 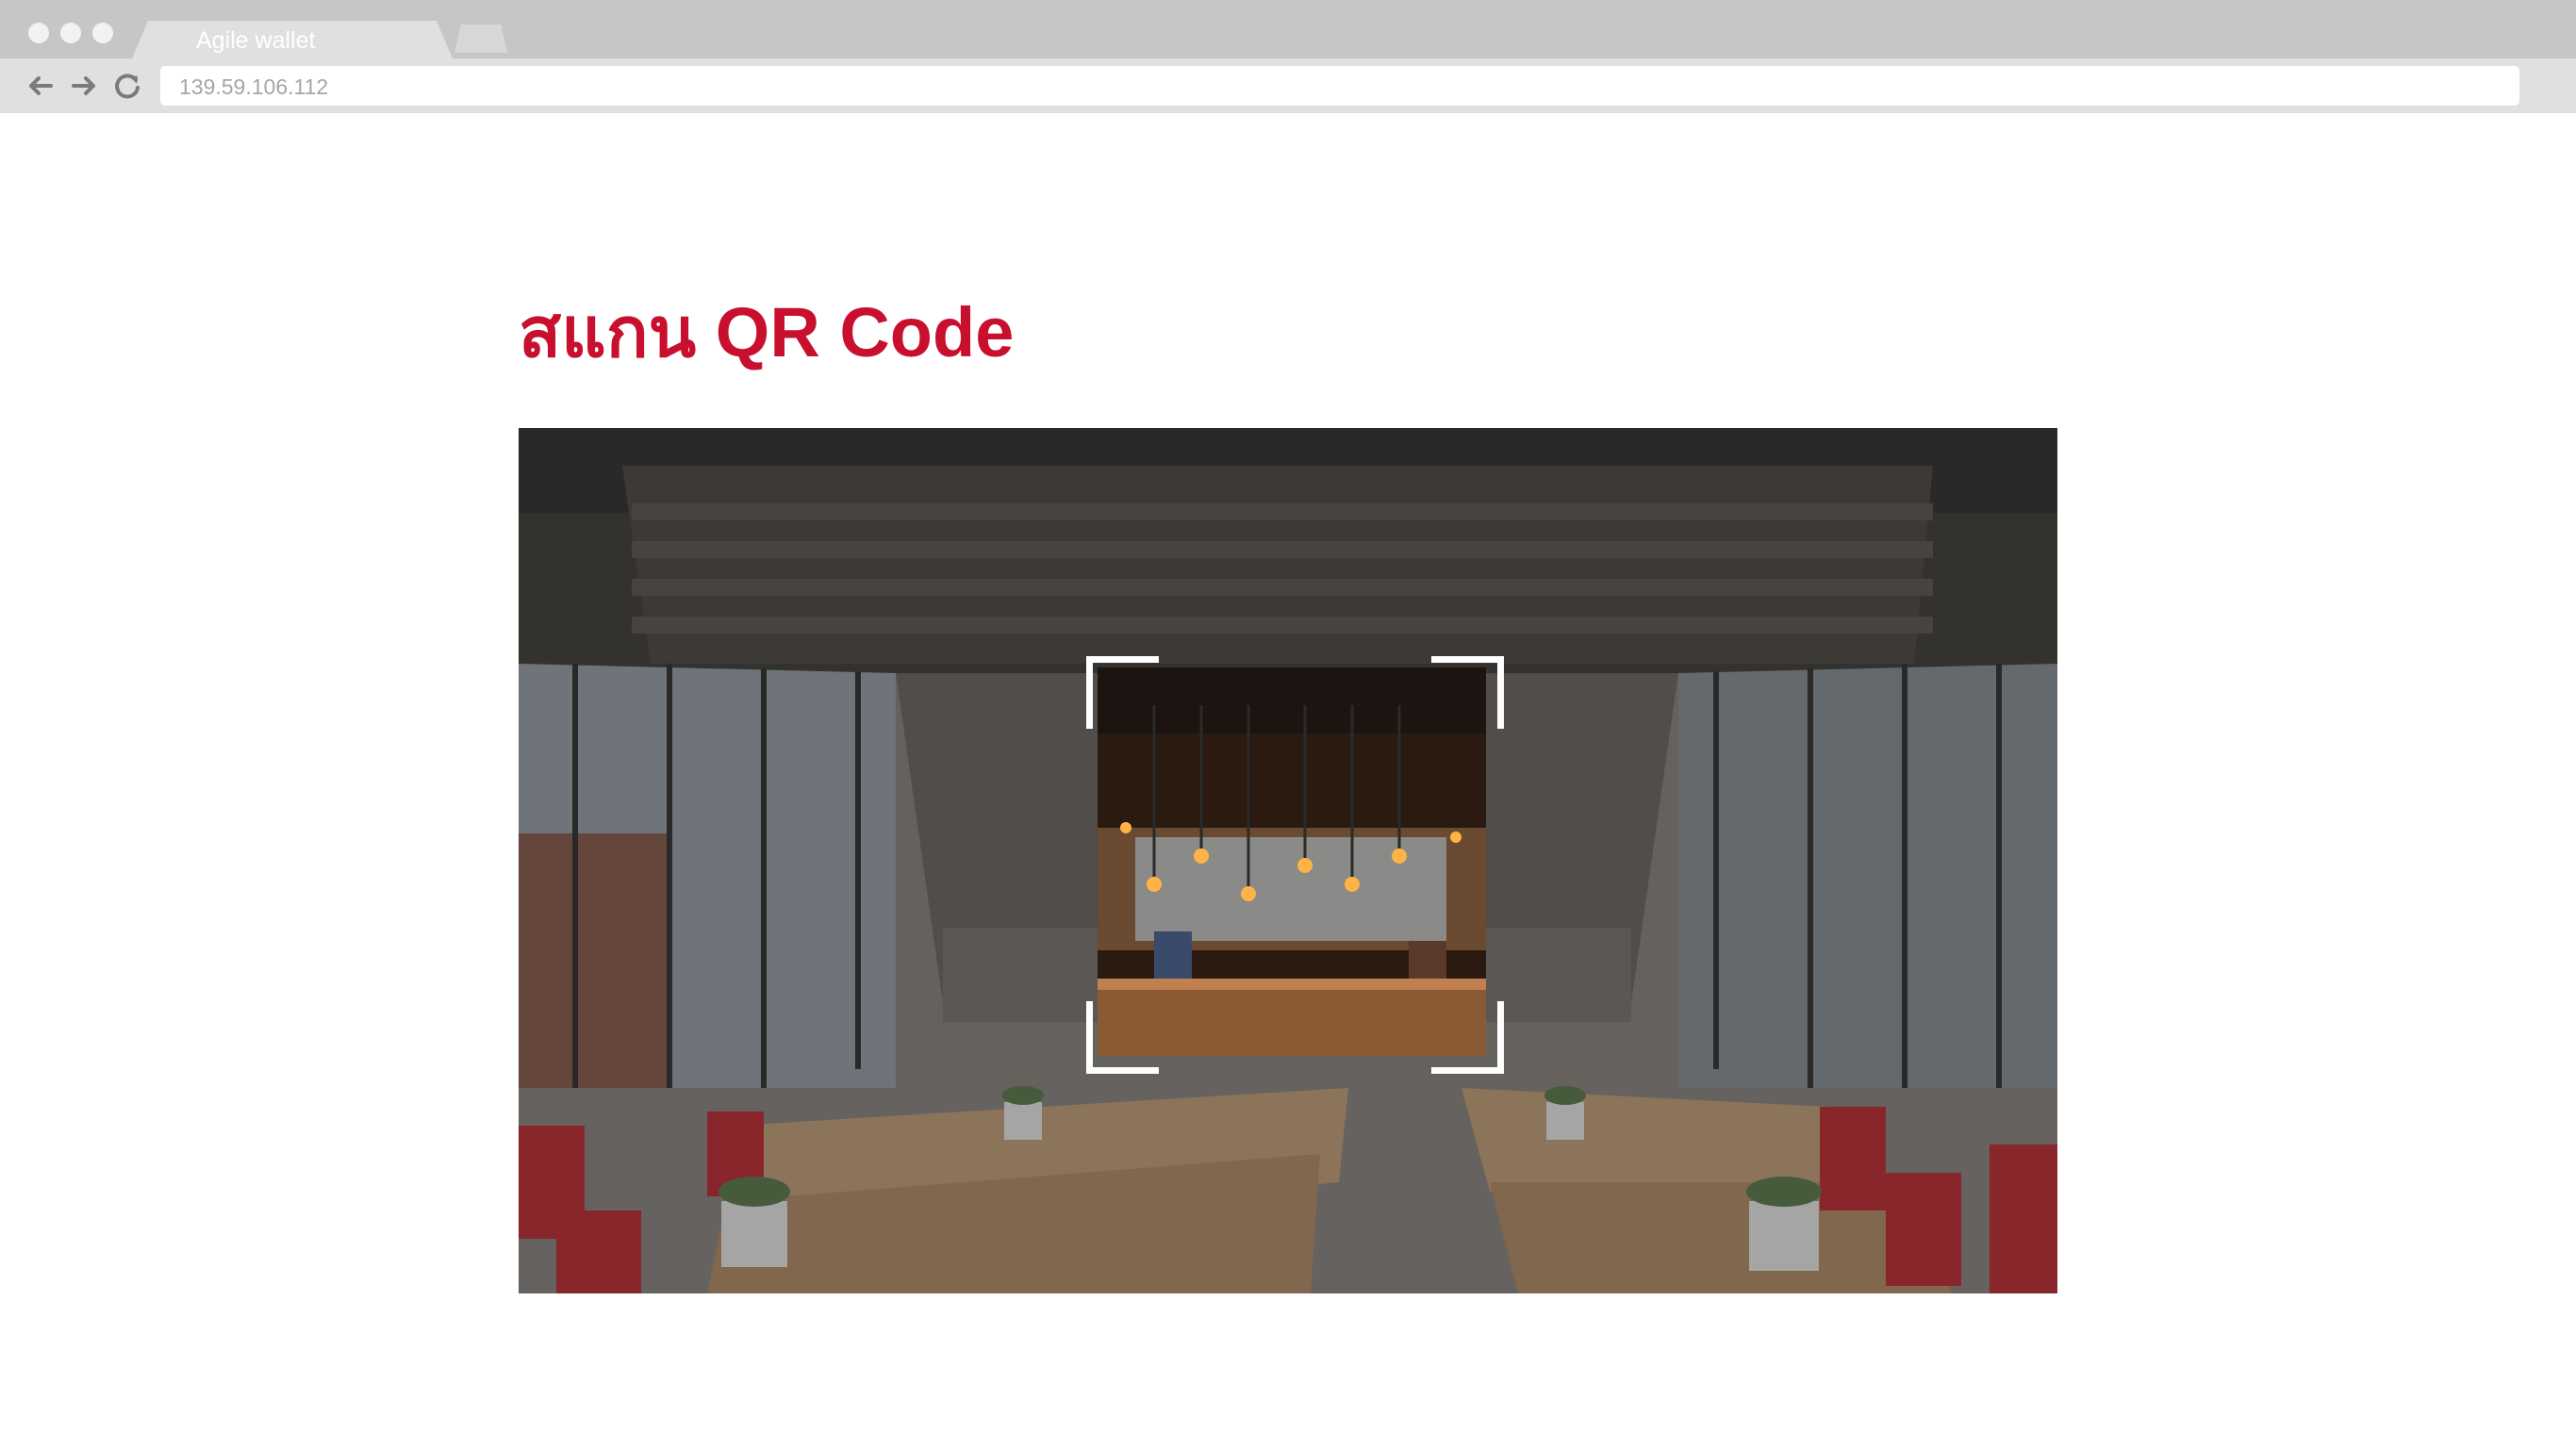 What do you see at coordinates (767, 332) in the screenshot?
I see `page-title: สแกน QR Code` at bounding box center [767, 332].